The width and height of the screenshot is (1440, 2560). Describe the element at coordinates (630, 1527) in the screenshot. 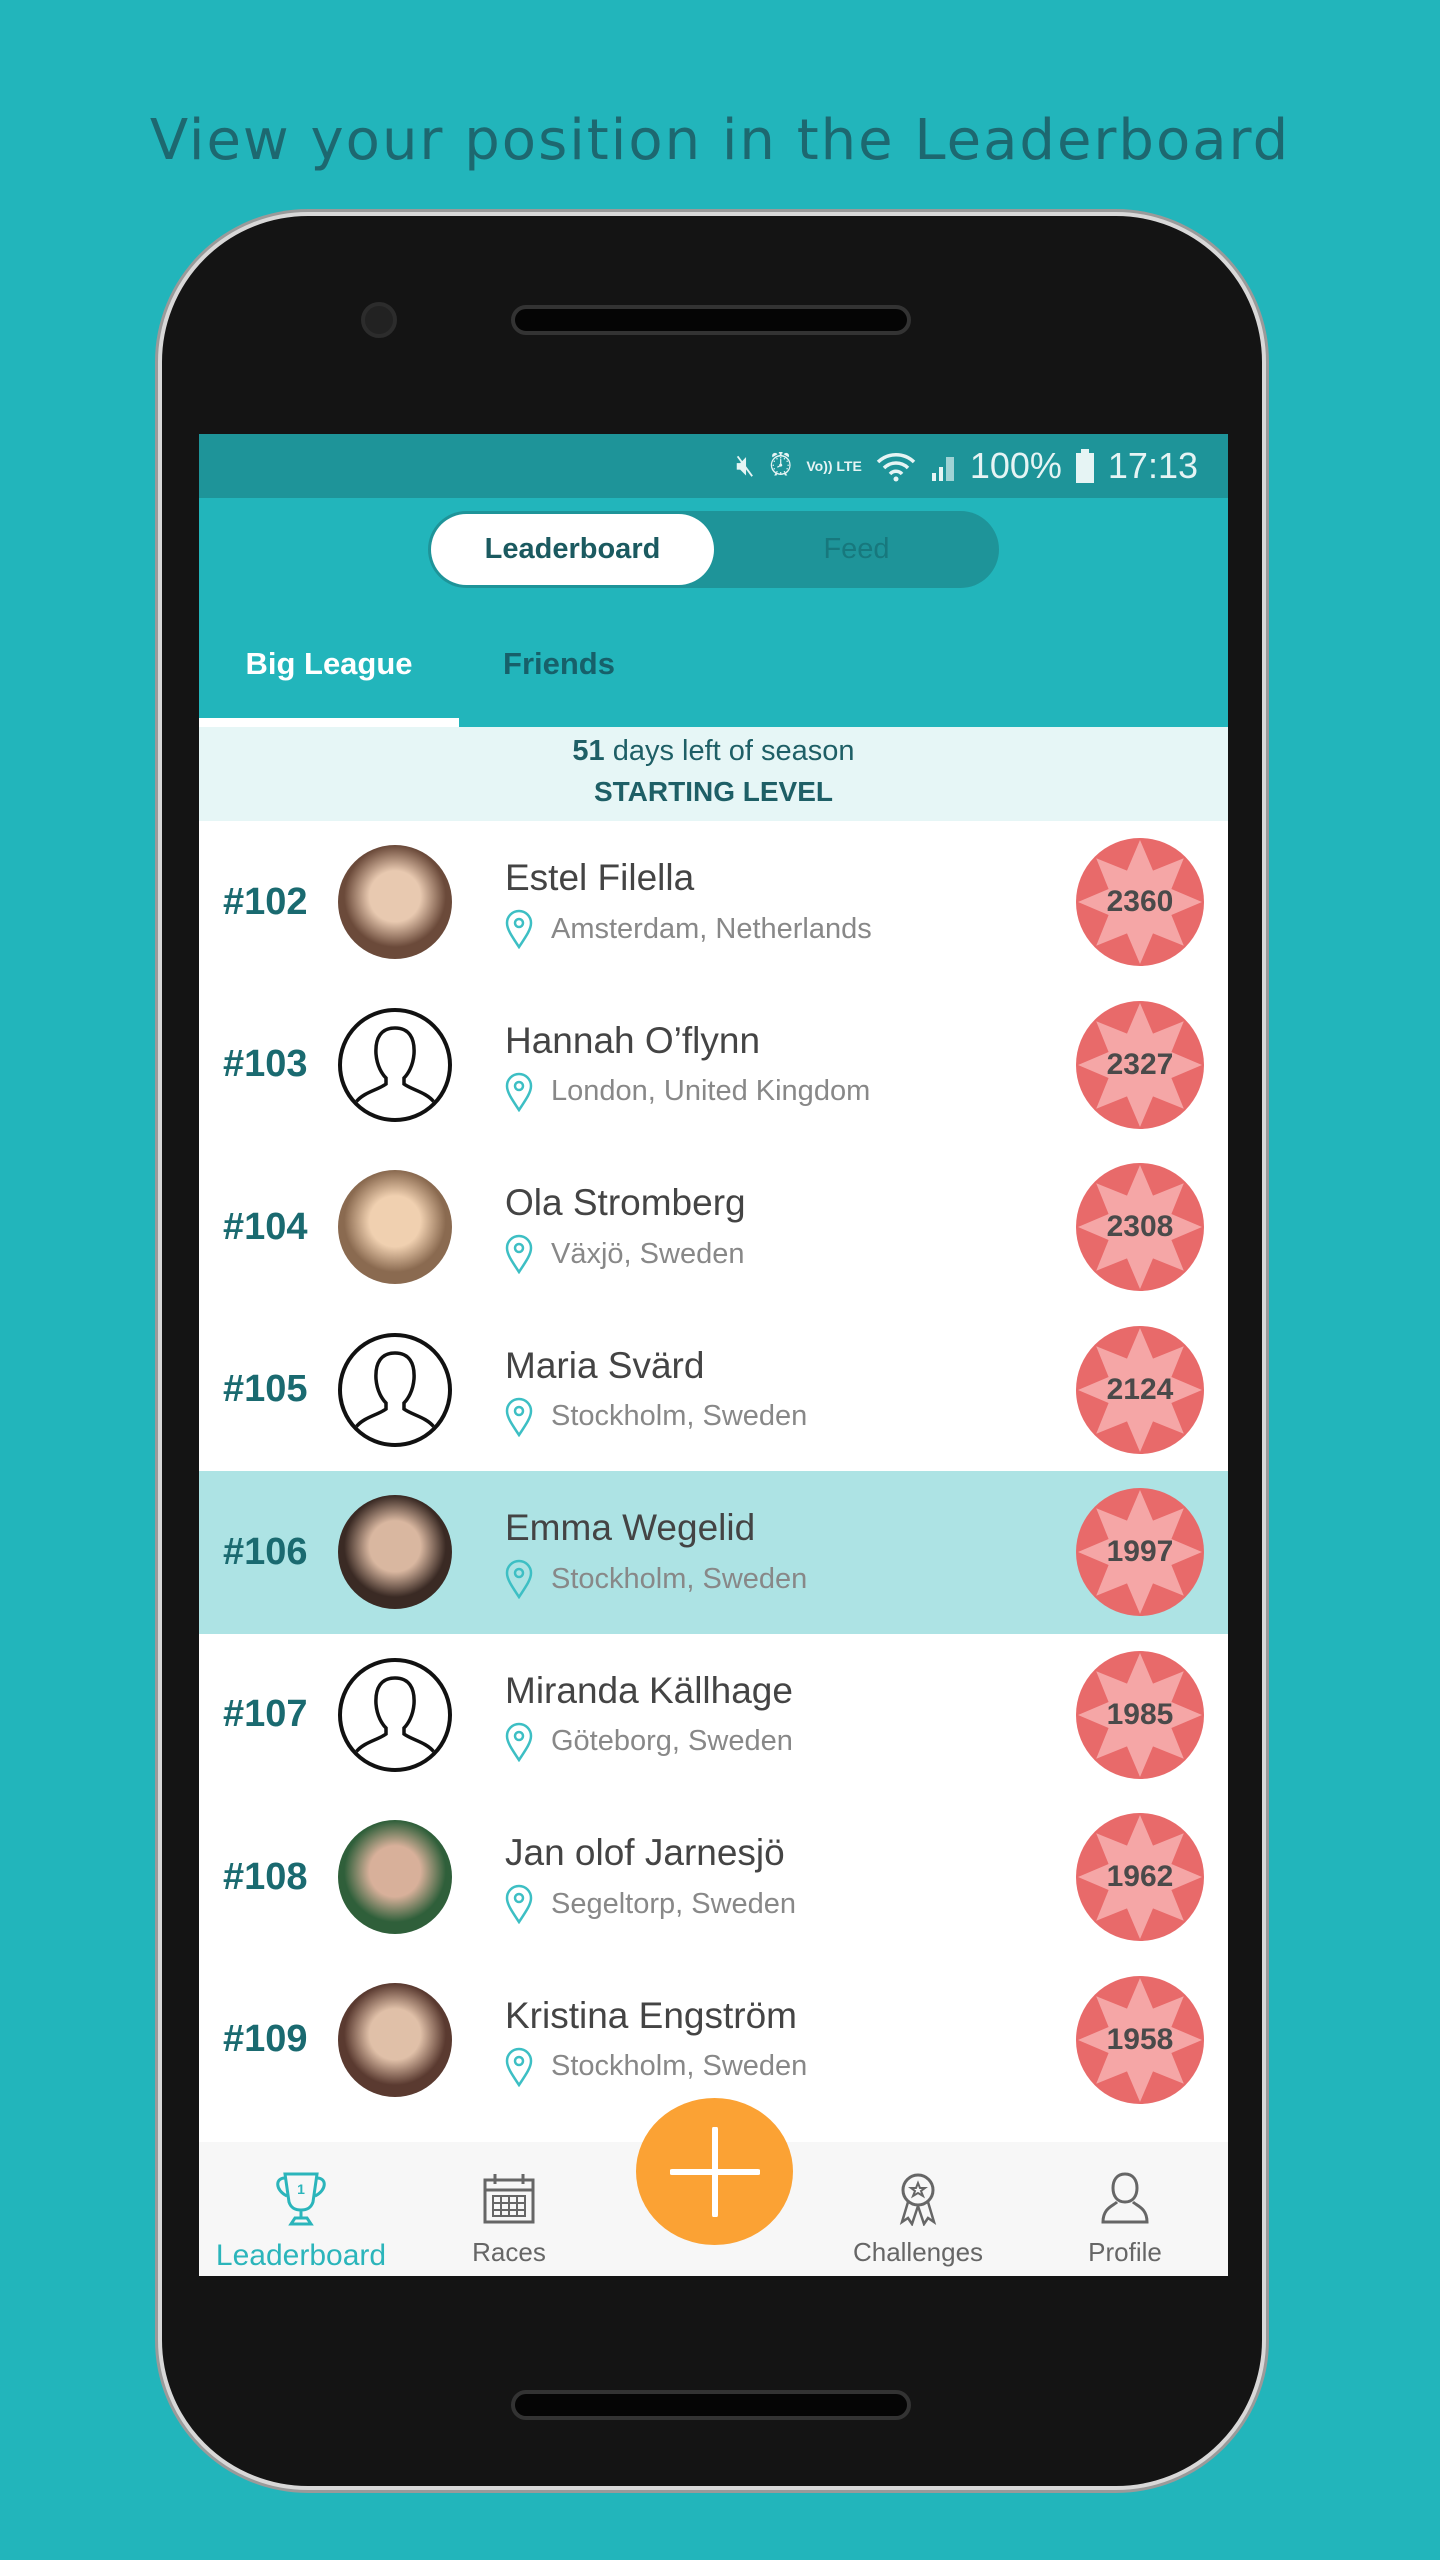

I see `player-name: Emma Wegelid` at that location.